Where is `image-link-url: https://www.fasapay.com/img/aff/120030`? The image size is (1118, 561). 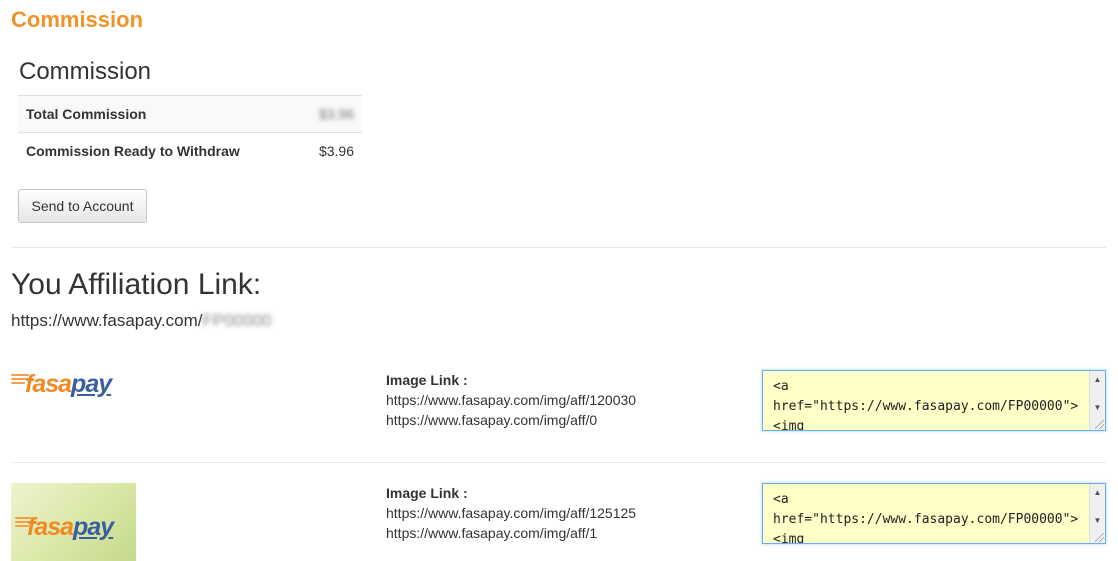
image-link-url: https://www.fasapay.com/img/aff/120030 is located at coordinates (511, 400).